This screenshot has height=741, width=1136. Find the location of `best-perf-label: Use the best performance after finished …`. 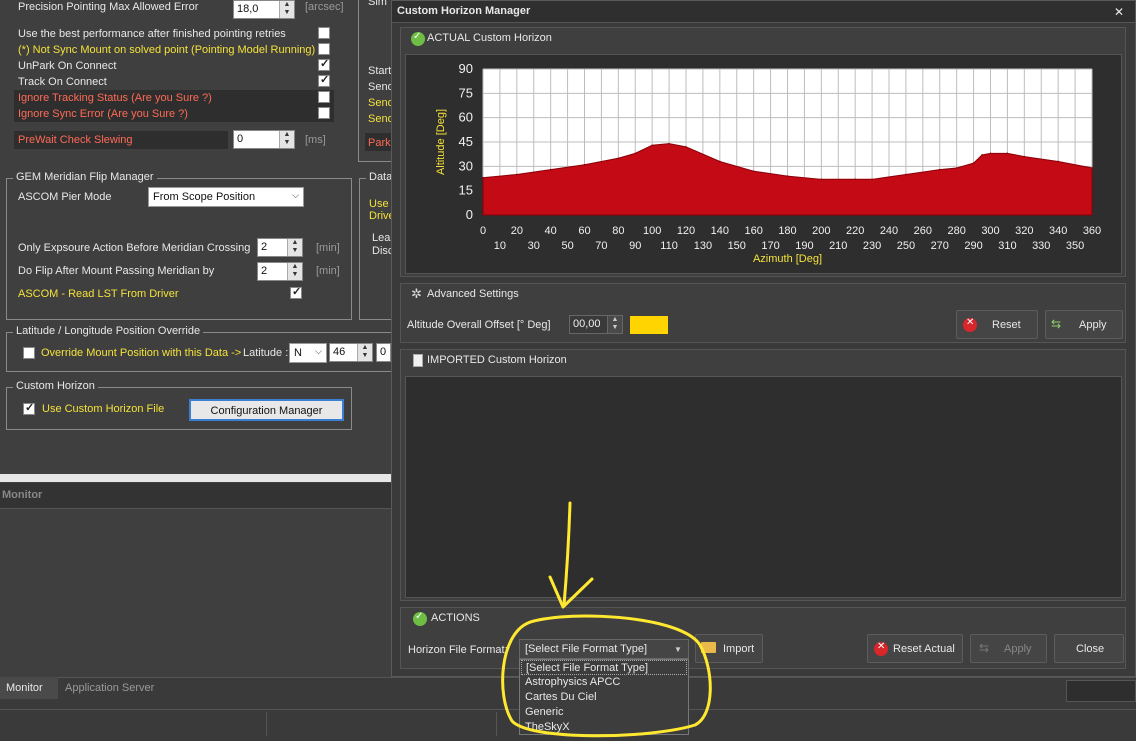

best-perf-label: Use the best performance after finished … is located at coordinates (152, 34).